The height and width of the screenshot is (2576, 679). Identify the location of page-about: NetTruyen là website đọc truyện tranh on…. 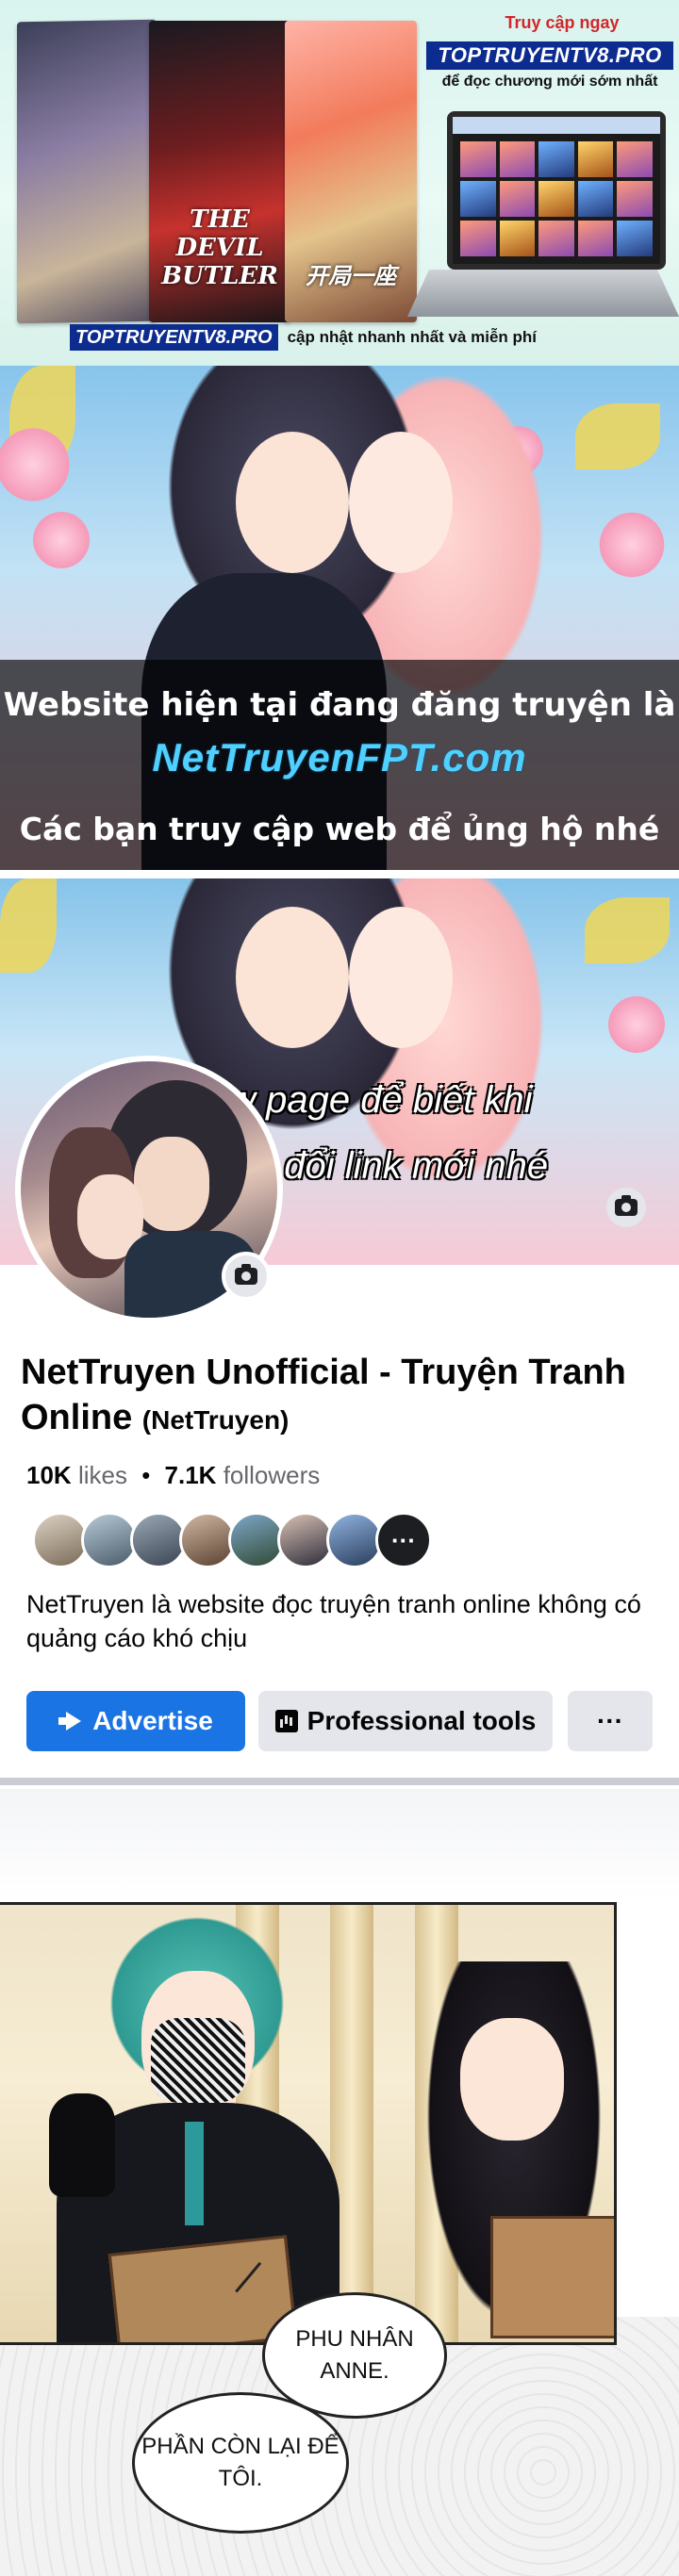
(333, 1621).